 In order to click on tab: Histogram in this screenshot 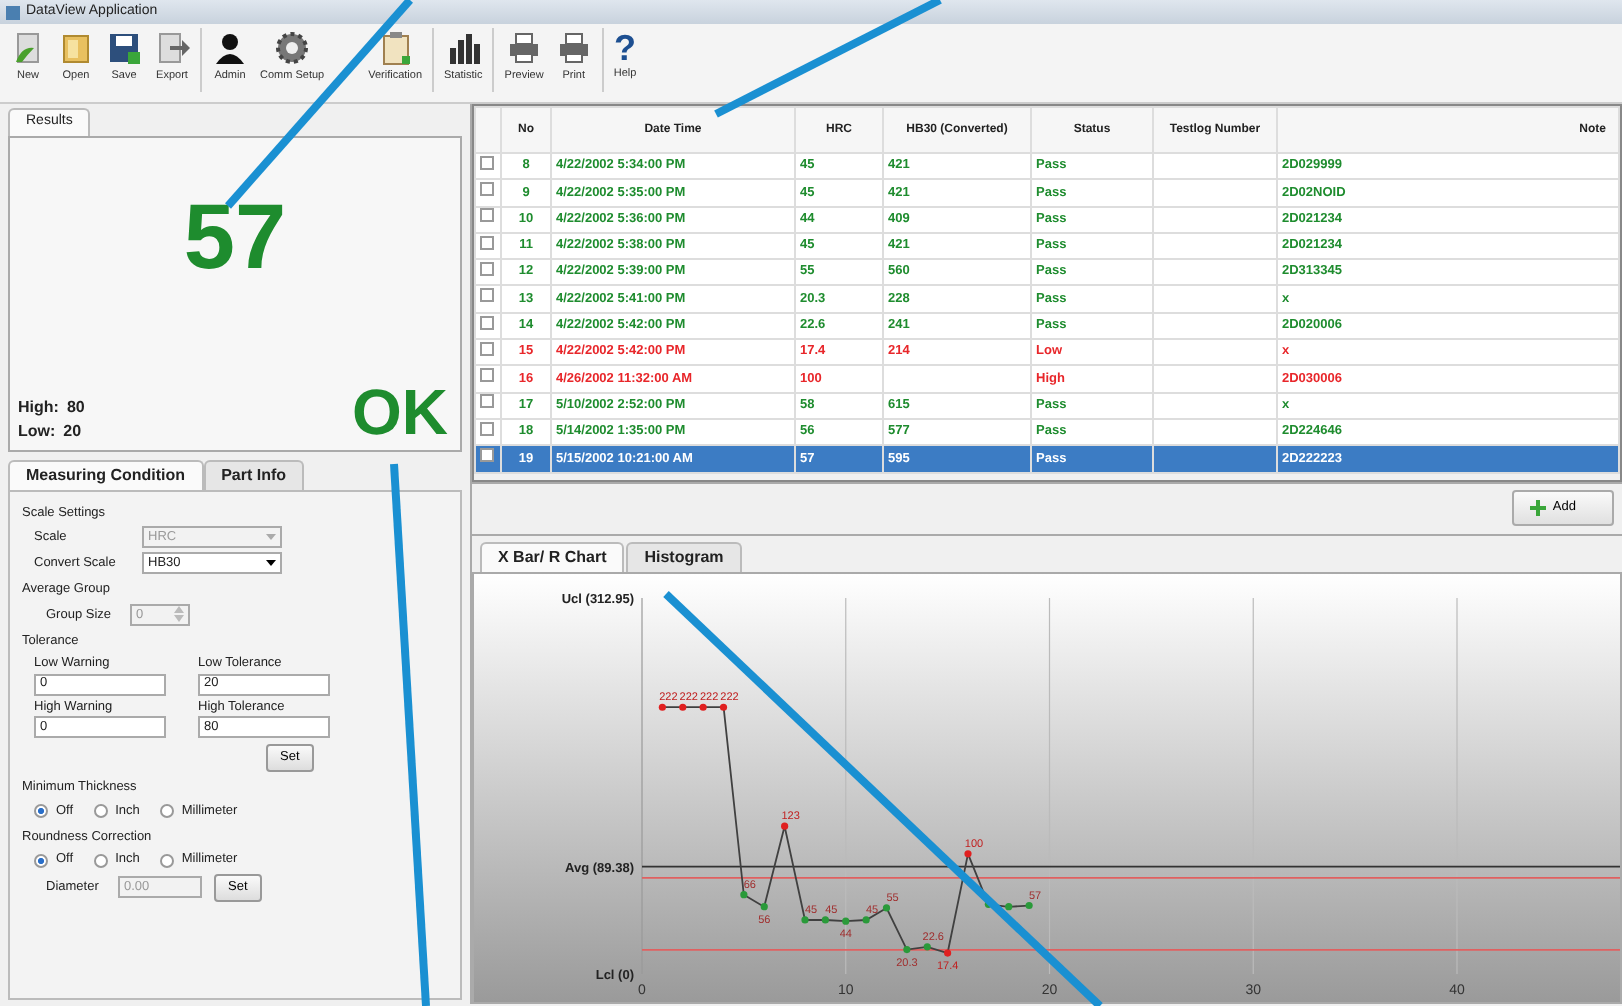, I will do `click(684, 557)`.